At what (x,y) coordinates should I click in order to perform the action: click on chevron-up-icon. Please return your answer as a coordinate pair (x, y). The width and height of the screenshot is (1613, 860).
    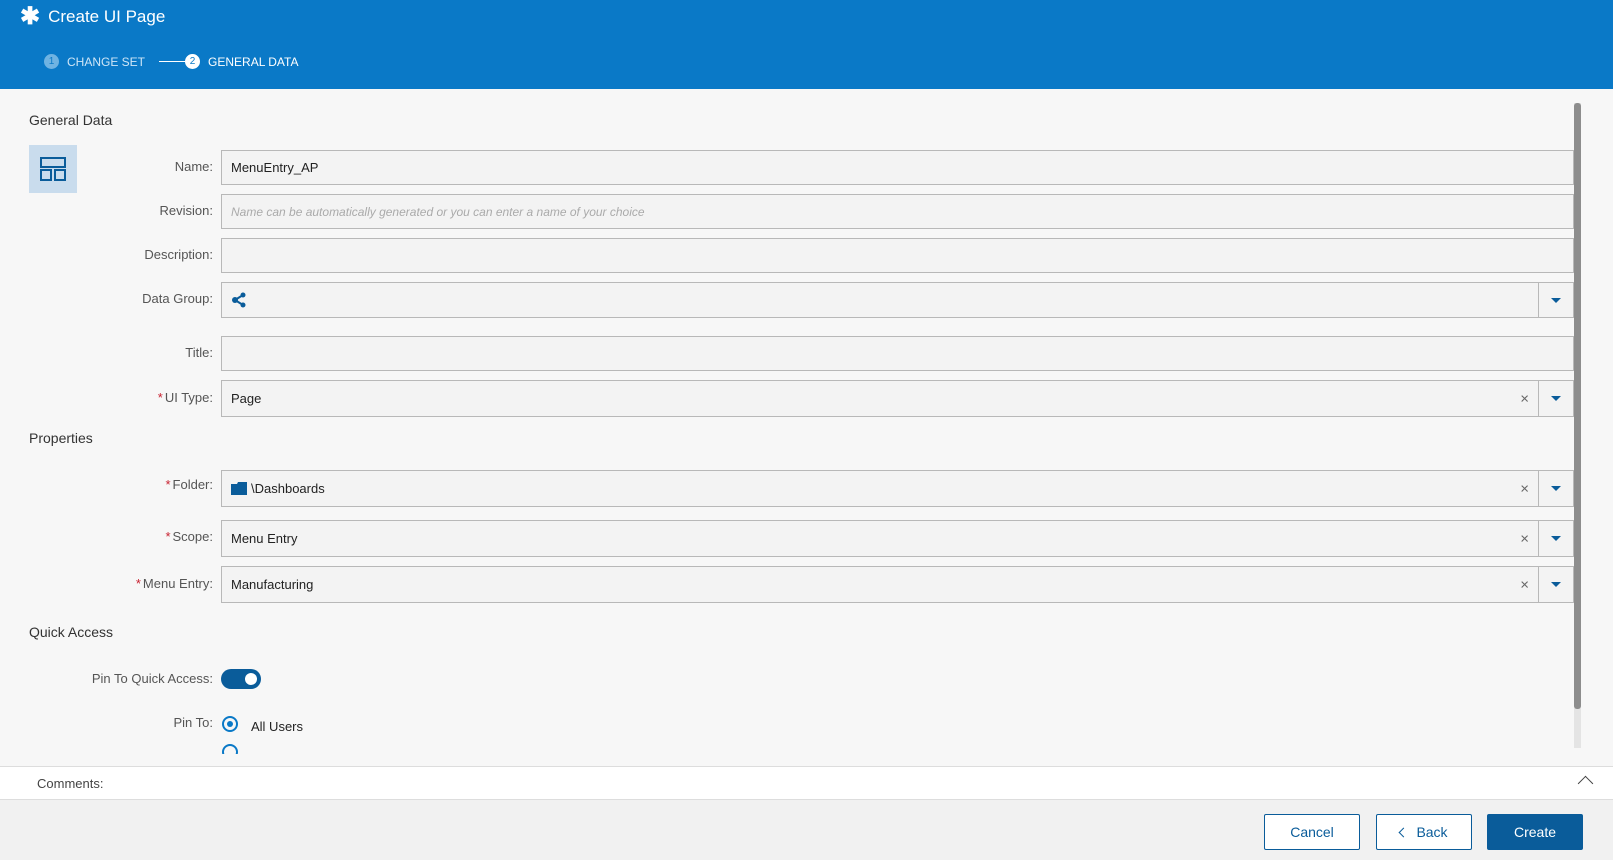
    Looking at the image, I should click on (1585, 783).